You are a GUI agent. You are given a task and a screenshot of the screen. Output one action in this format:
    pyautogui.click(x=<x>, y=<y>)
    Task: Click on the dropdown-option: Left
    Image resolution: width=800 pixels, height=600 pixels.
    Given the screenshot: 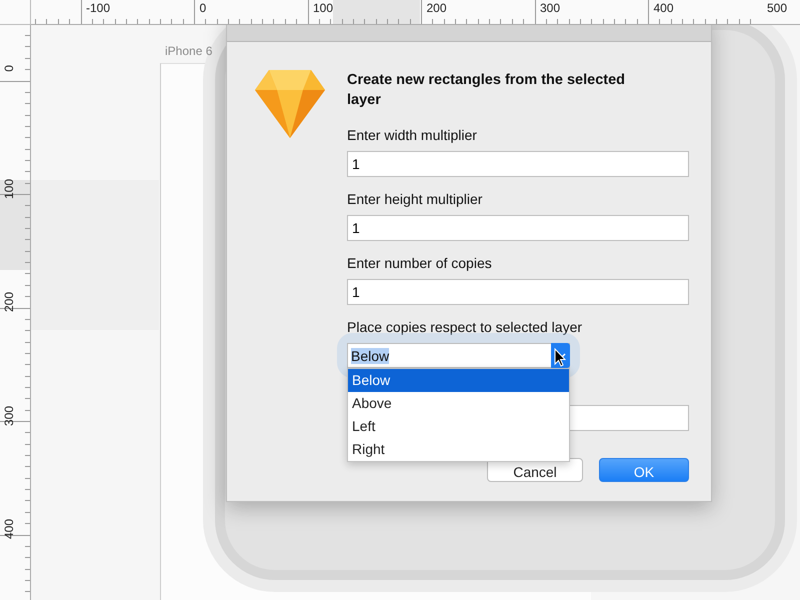 What is the action you would take?
    pyautogui.click(x=458, y=426)
    